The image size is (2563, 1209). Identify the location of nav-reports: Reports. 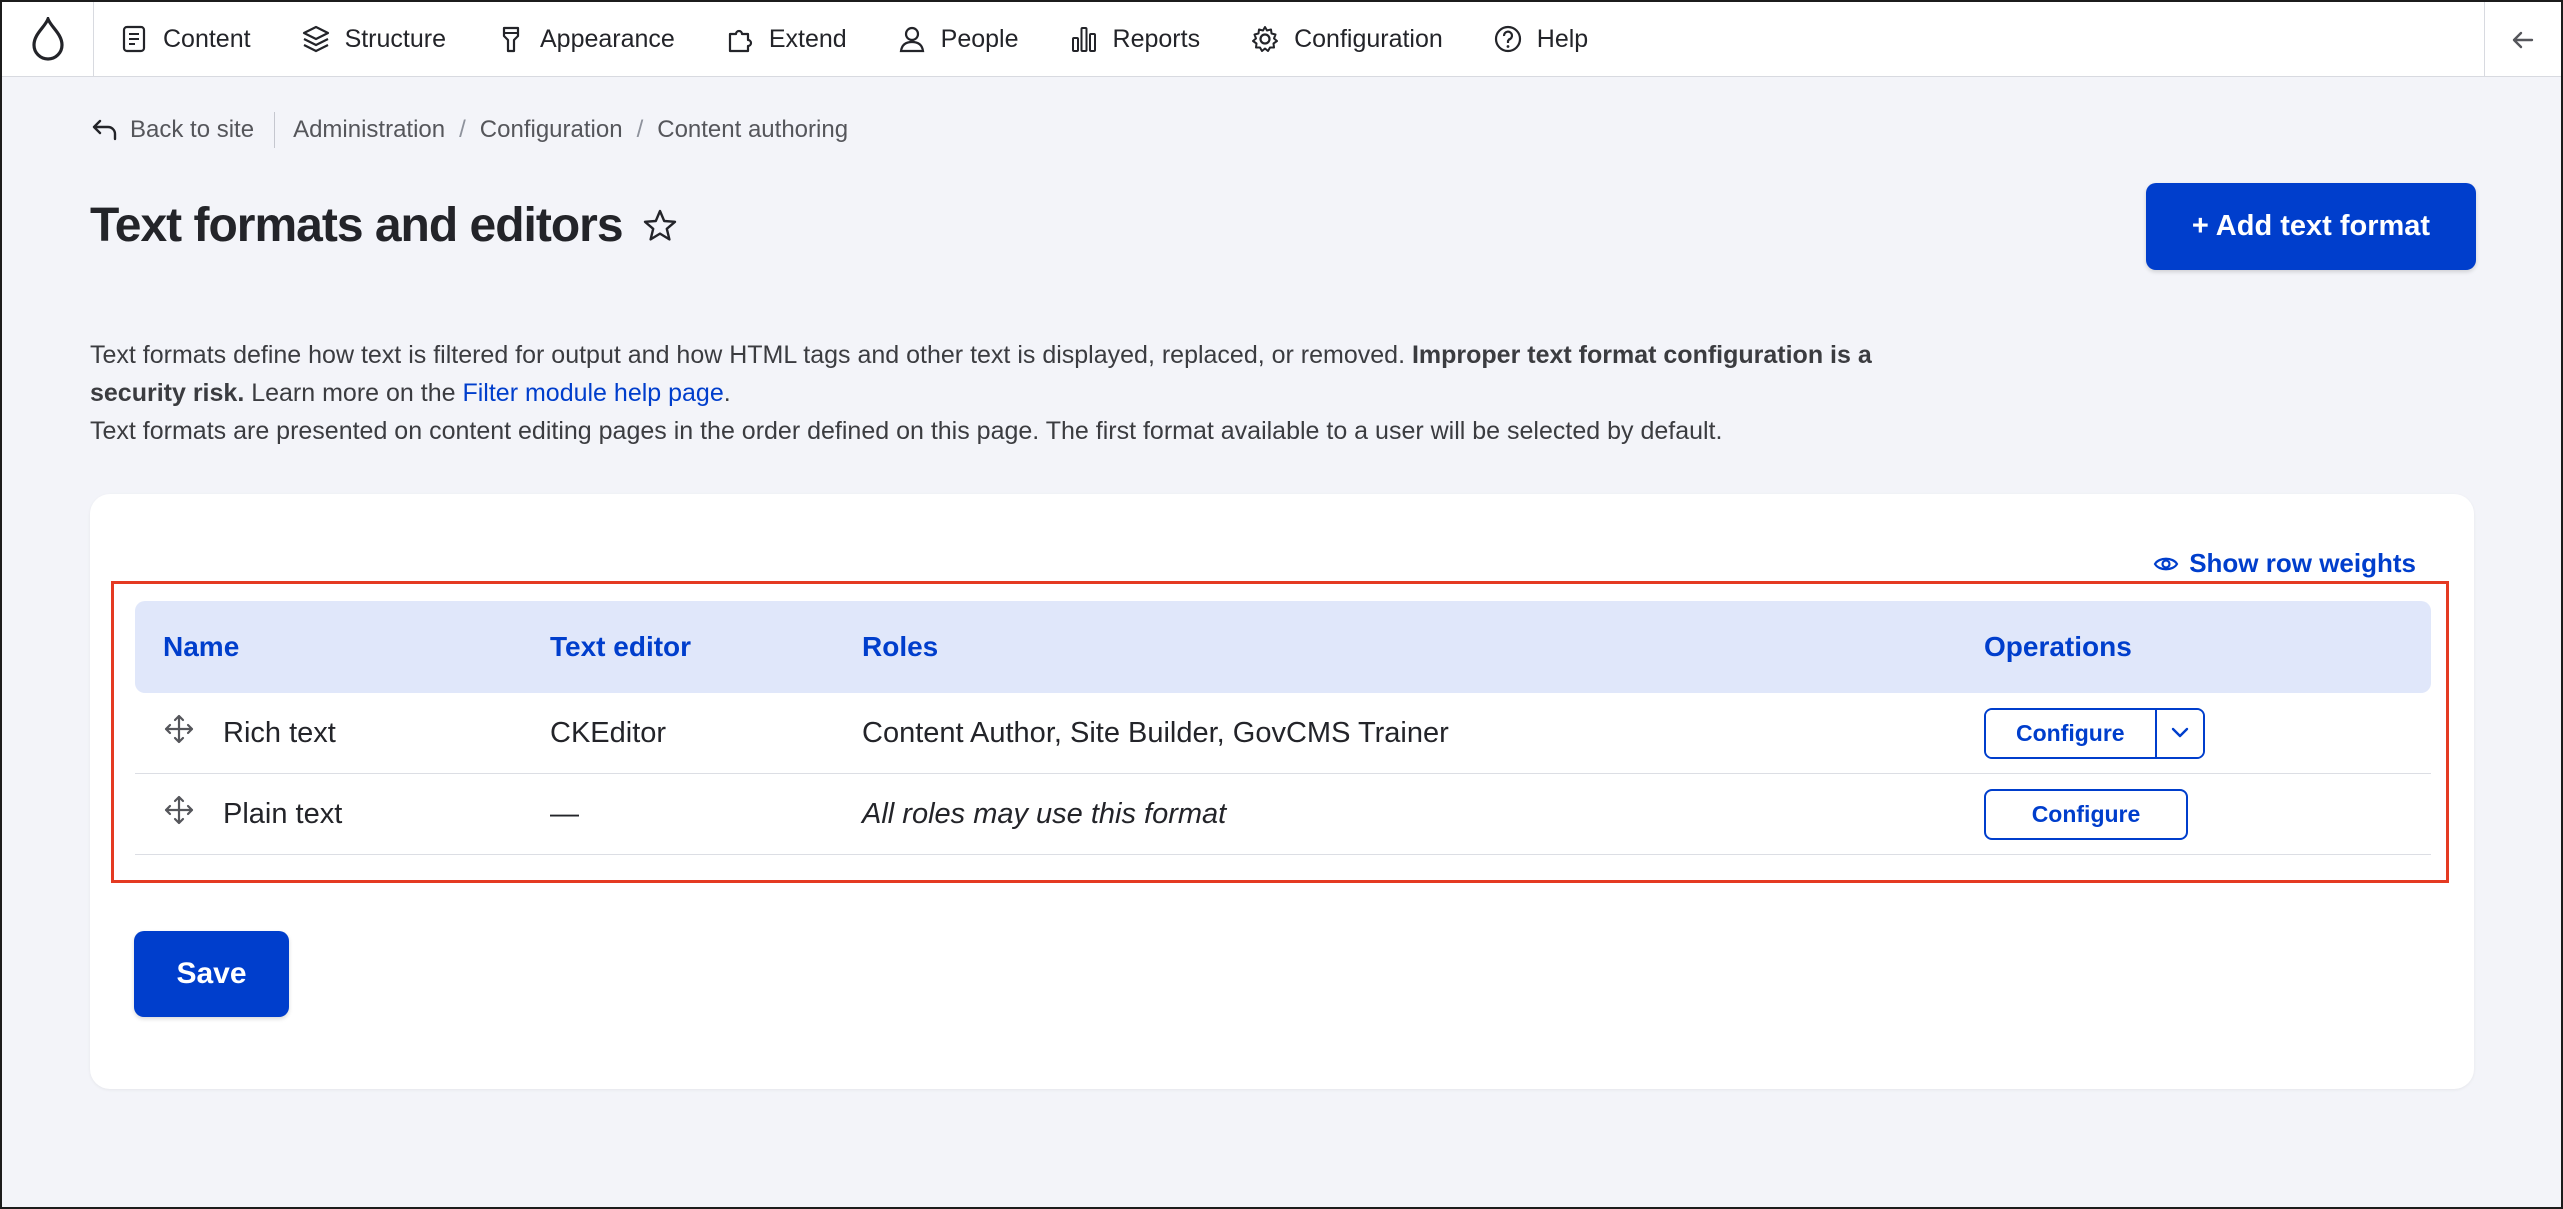
(1135, 39).